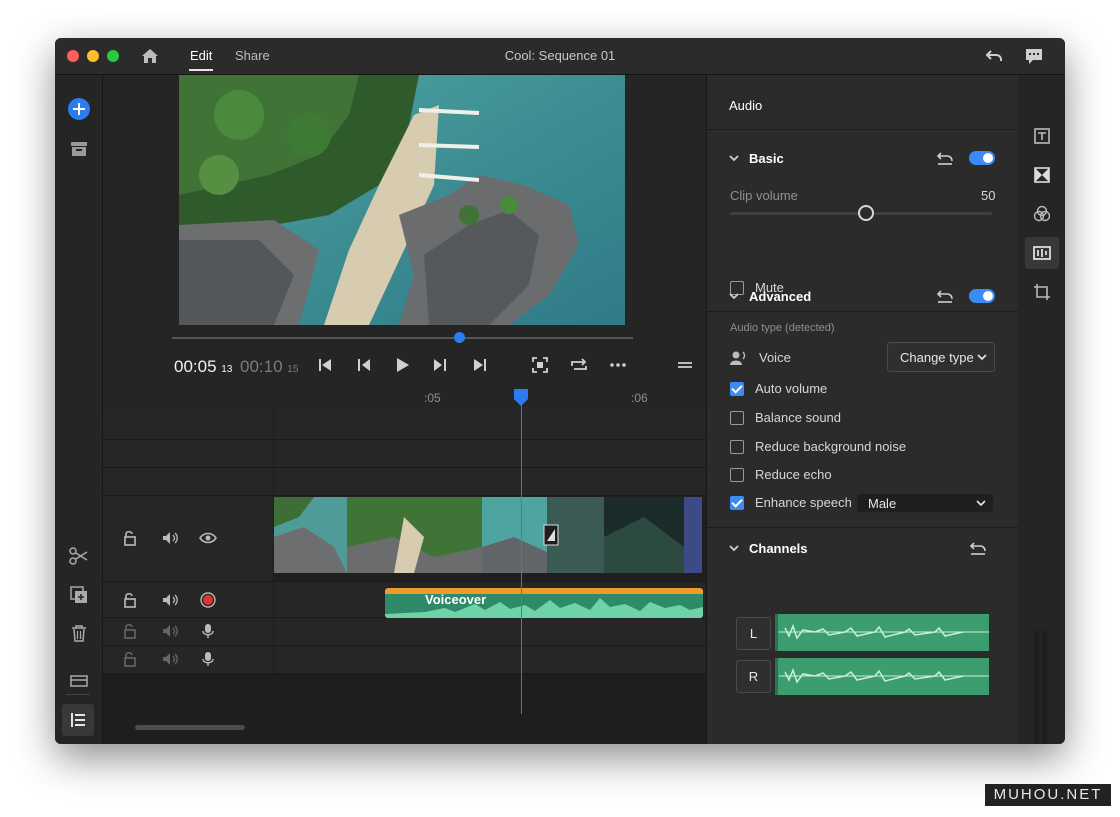 This screenshot has width=1120, height=817. I want to click on left-channel-label: L, so click(753, 633).